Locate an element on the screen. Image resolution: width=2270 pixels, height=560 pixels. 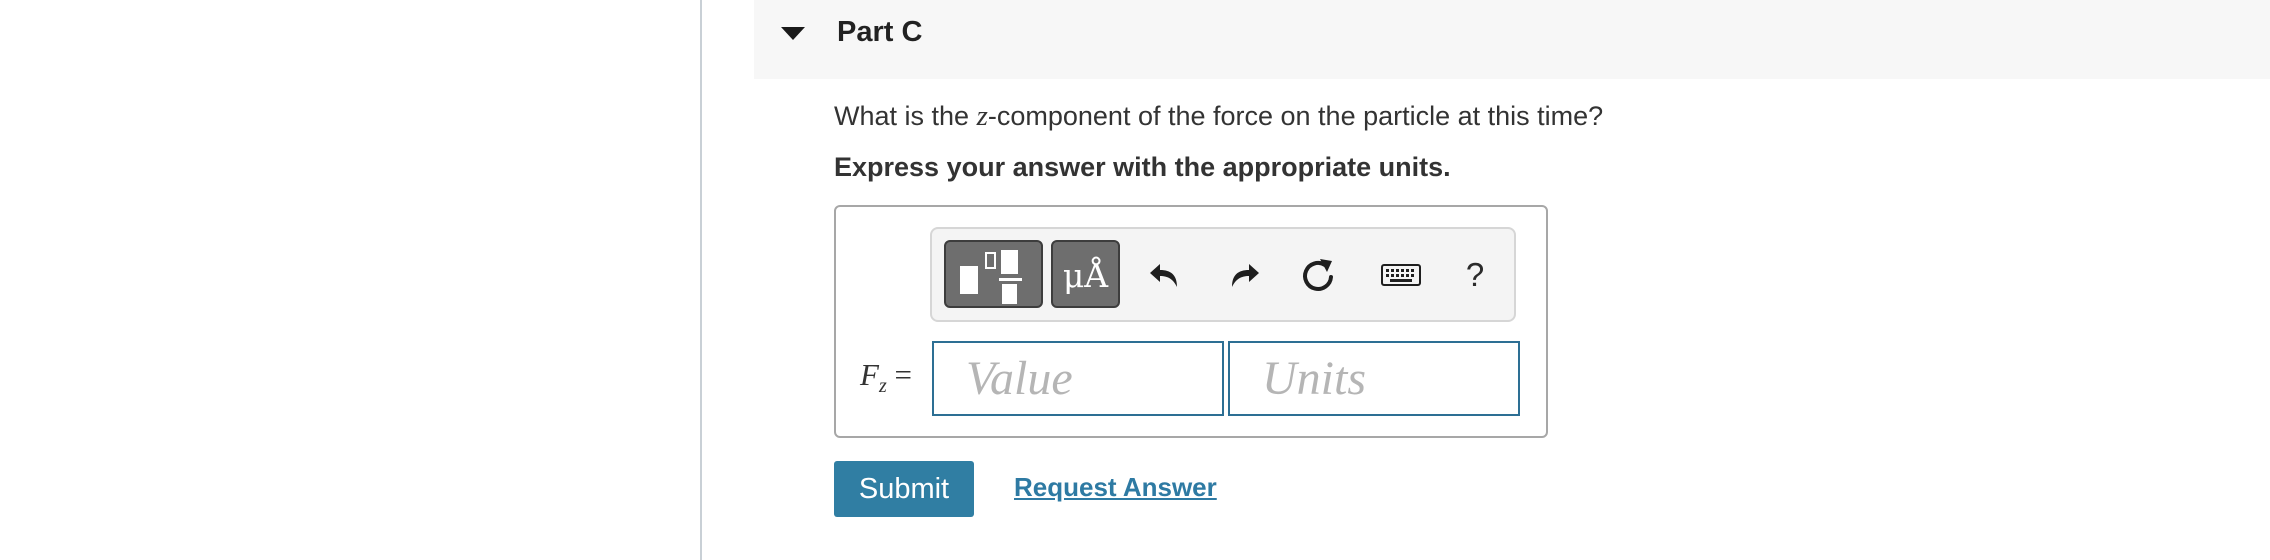
templates-button is located at coordinates (993, 274).